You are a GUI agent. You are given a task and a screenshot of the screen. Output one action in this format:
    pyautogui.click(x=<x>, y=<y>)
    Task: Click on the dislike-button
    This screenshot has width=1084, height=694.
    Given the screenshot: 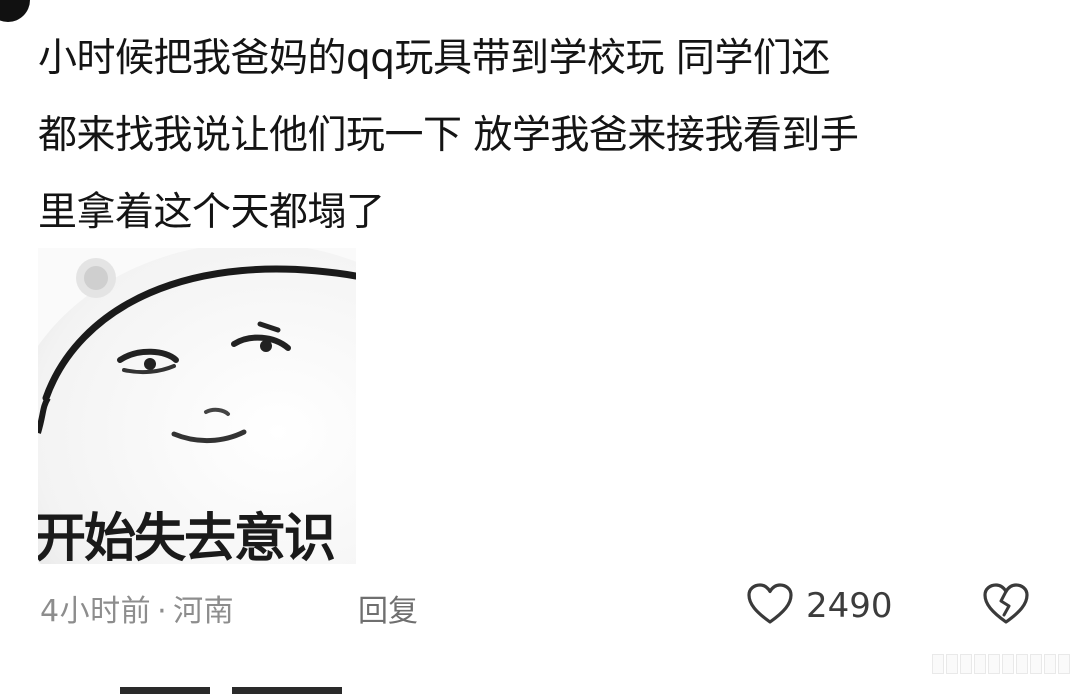 What is the action you would take?
    pyautogui.click(x=1006, y=604)
    